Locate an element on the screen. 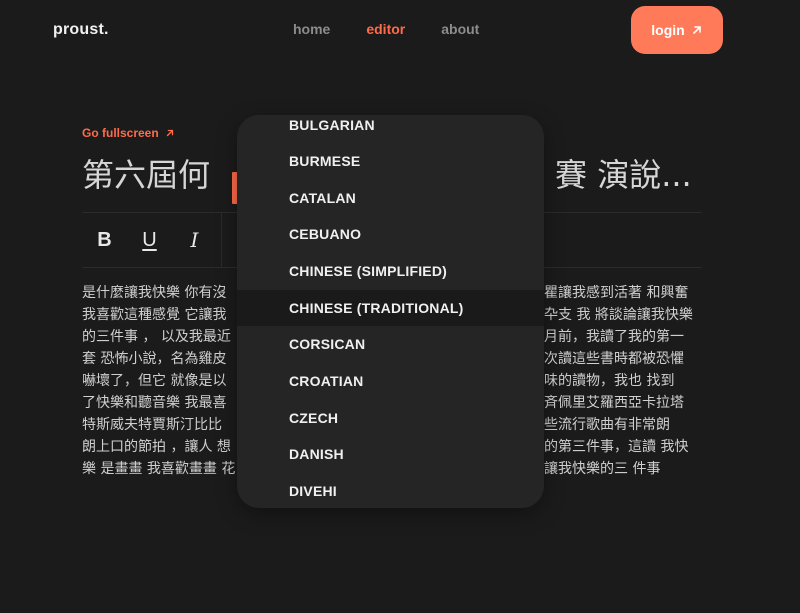 This screenshot has width=800, height=613. body-line: 特斯威夫特賈斯汀比比 is located at coordinates (152, 425).